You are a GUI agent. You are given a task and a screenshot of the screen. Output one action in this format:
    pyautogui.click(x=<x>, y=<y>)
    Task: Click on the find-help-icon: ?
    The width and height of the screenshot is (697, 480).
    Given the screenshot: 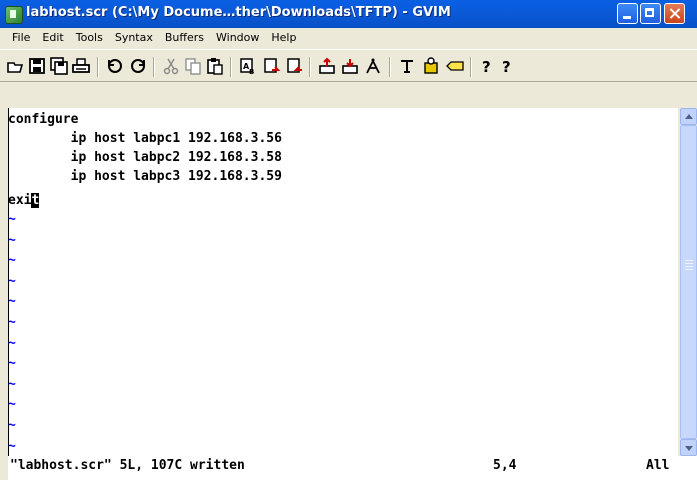 What is the action you would take?
    pyautogui.click(x=507, y=66)
    